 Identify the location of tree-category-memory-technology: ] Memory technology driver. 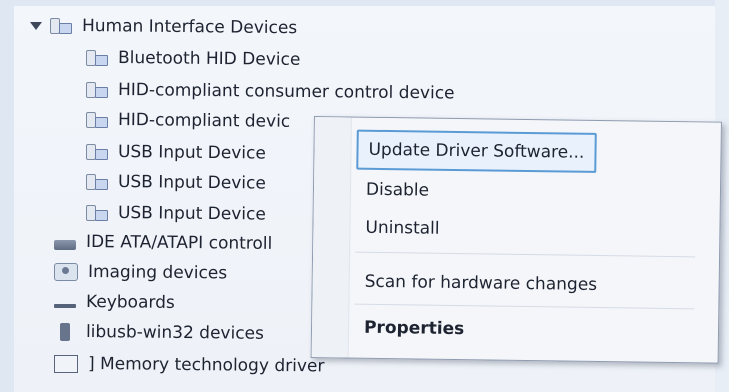
(189, 364).